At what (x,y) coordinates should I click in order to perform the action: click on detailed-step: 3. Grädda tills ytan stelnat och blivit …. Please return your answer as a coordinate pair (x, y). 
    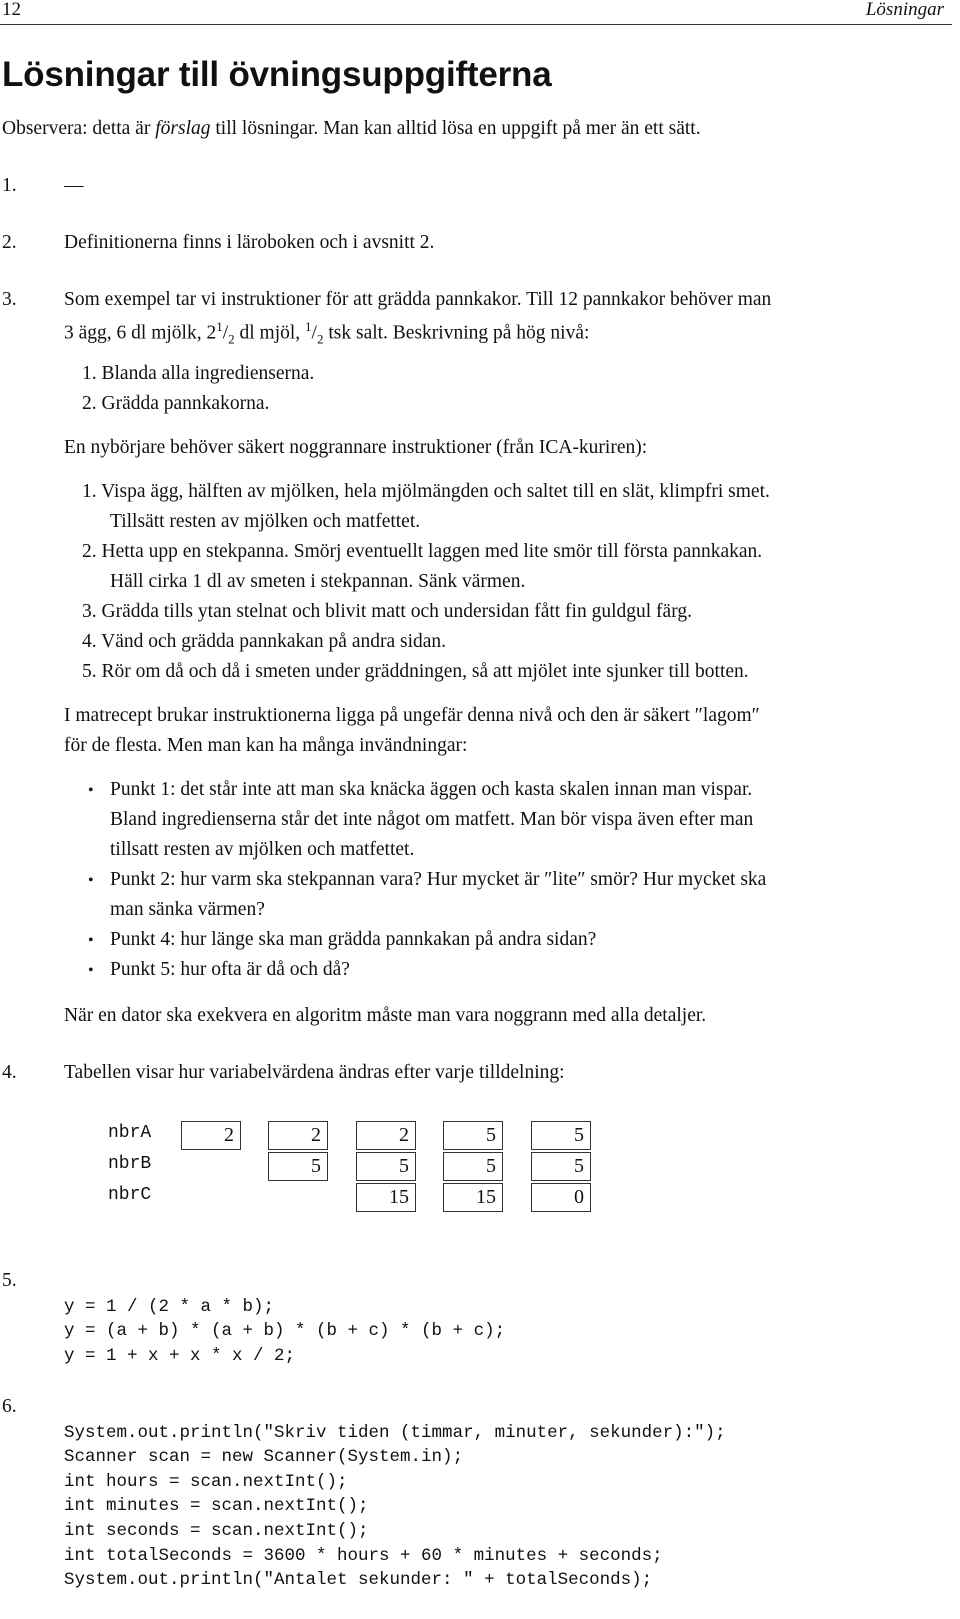
    Looking at the image, I should click on (387, 611).